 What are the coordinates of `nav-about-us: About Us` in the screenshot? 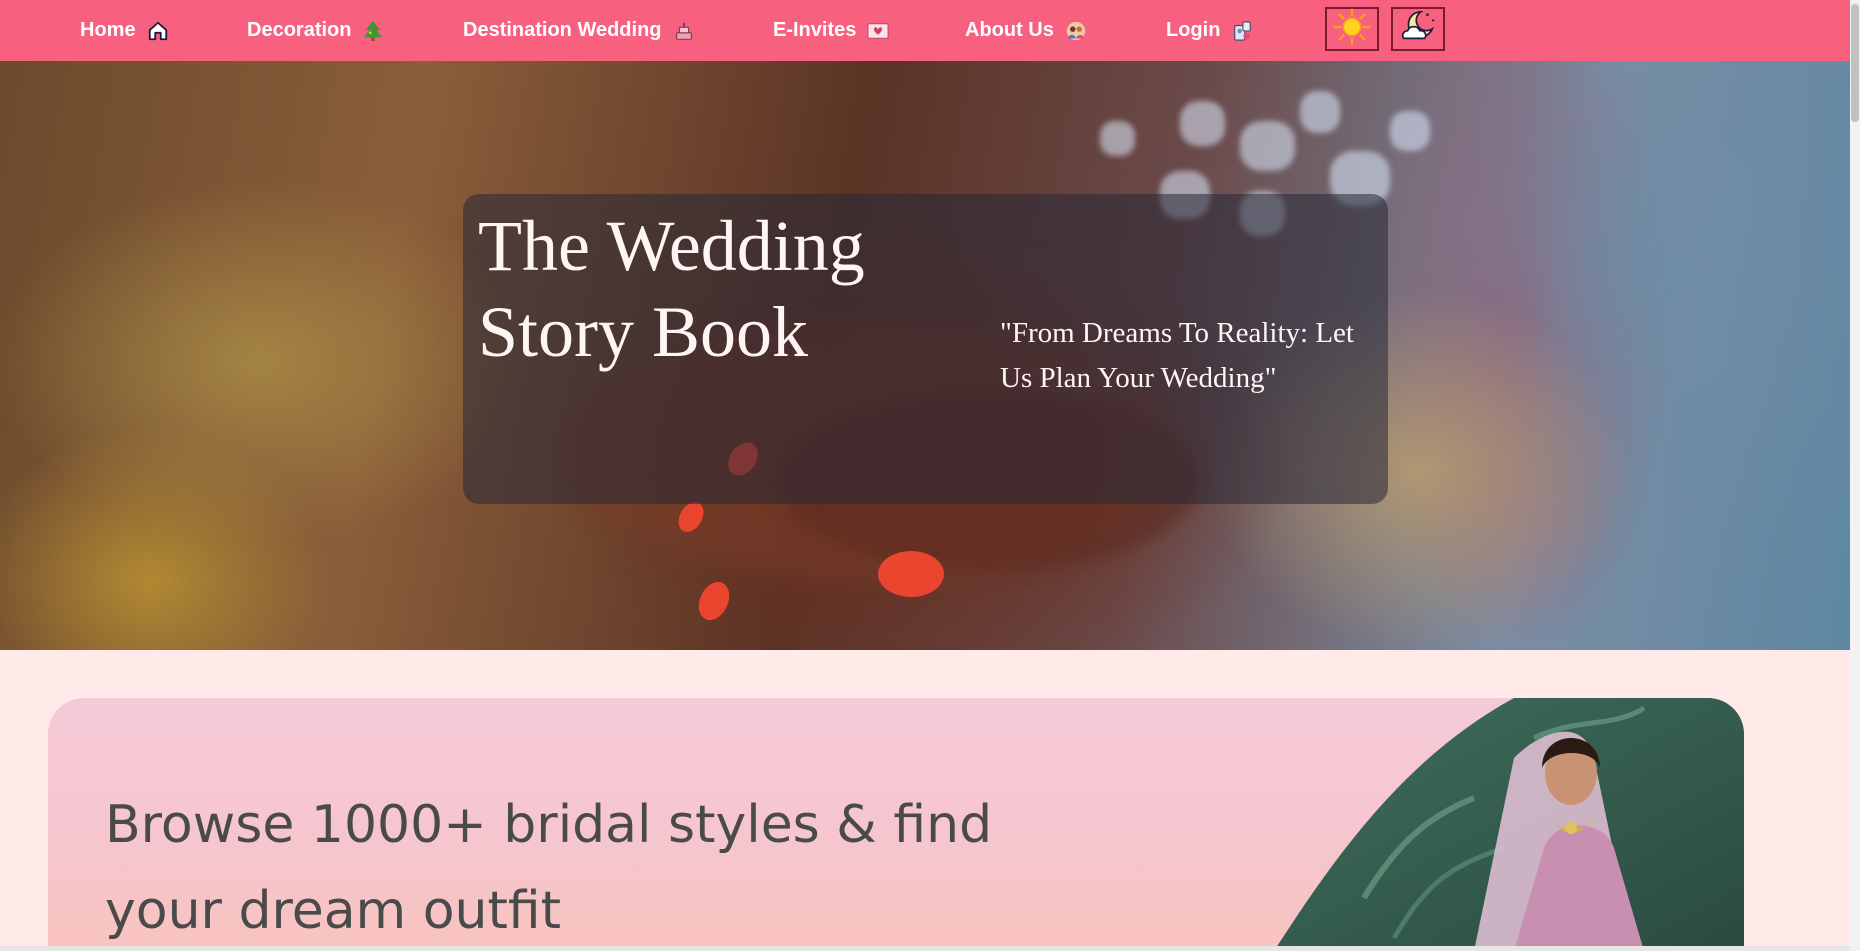 It's located at (1026, 30).